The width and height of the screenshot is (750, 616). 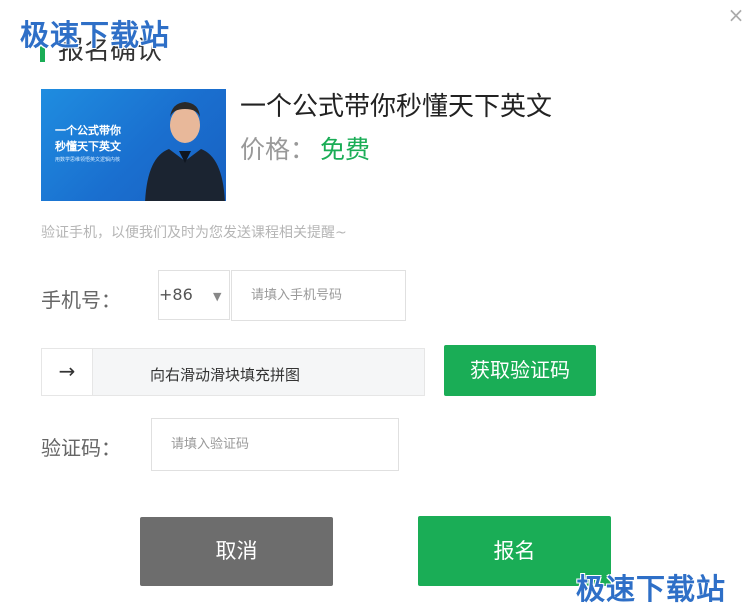 What do you see at coordinates (95, 35) in the screenshot?
I see `watermark-top: 极速下载站` at bounding box center [95, 35].